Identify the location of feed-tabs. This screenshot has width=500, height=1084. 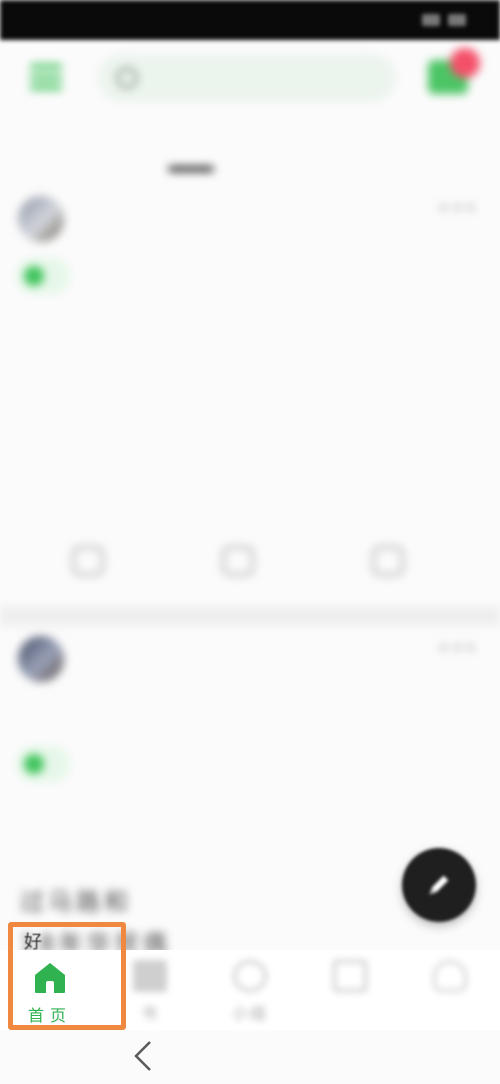
(250, 154).